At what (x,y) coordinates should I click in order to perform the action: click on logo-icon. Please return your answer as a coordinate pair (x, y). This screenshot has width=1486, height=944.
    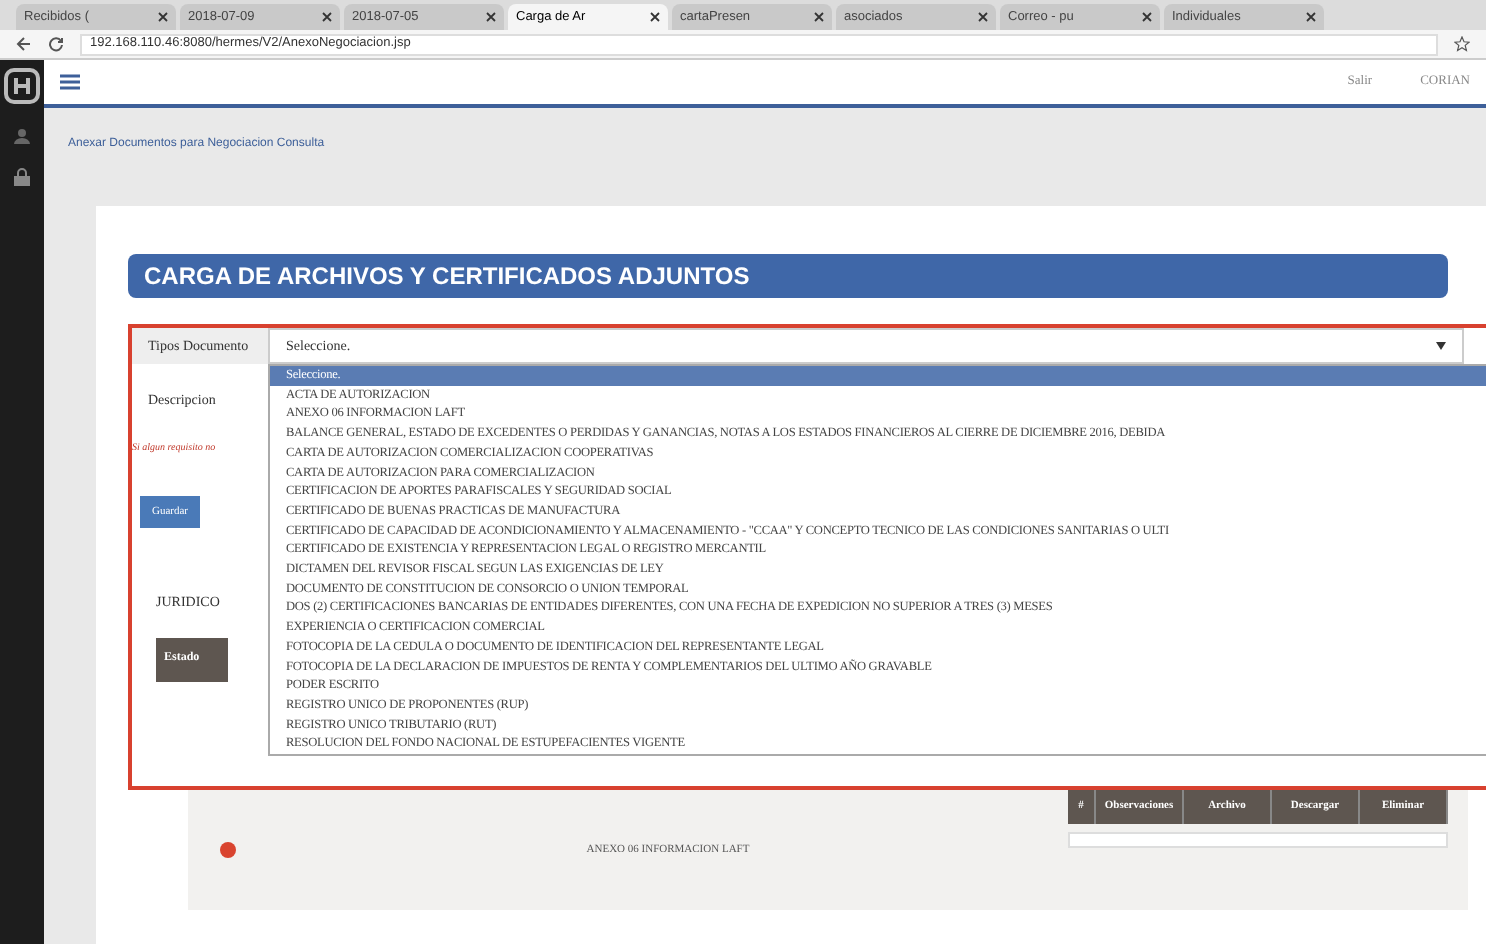
    Looking at the image, I should click on (22, 86).